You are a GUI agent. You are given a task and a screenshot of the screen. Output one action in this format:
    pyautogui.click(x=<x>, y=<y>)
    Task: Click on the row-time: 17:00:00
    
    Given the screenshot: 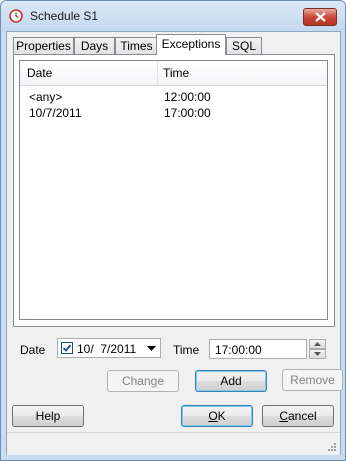 What is the action you would take?
    pyautogui.click(x=187, y=113)
    